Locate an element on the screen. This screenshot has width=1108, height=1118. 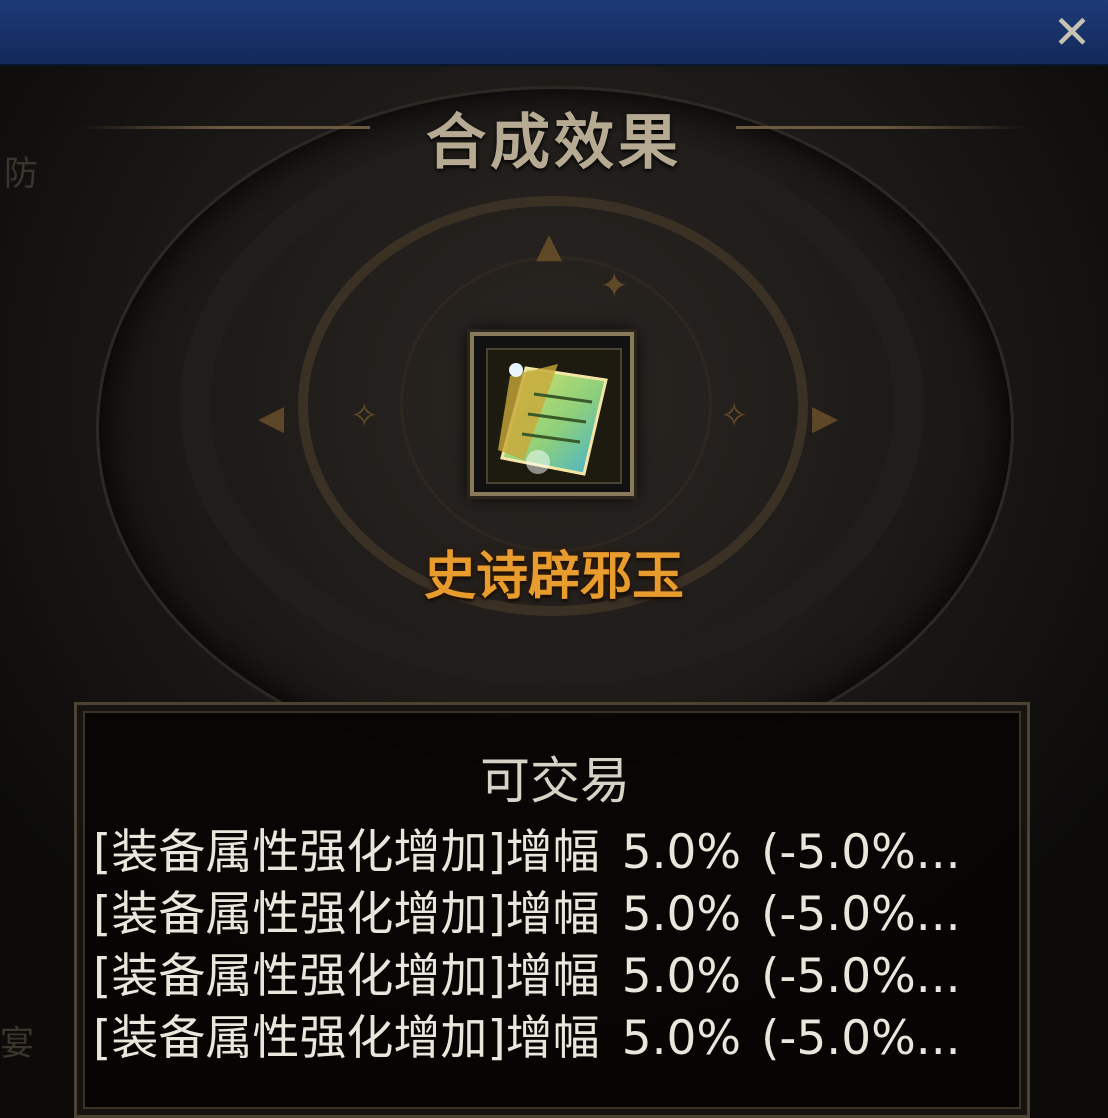
jade-card-icon is located at coordinates (554, 416).